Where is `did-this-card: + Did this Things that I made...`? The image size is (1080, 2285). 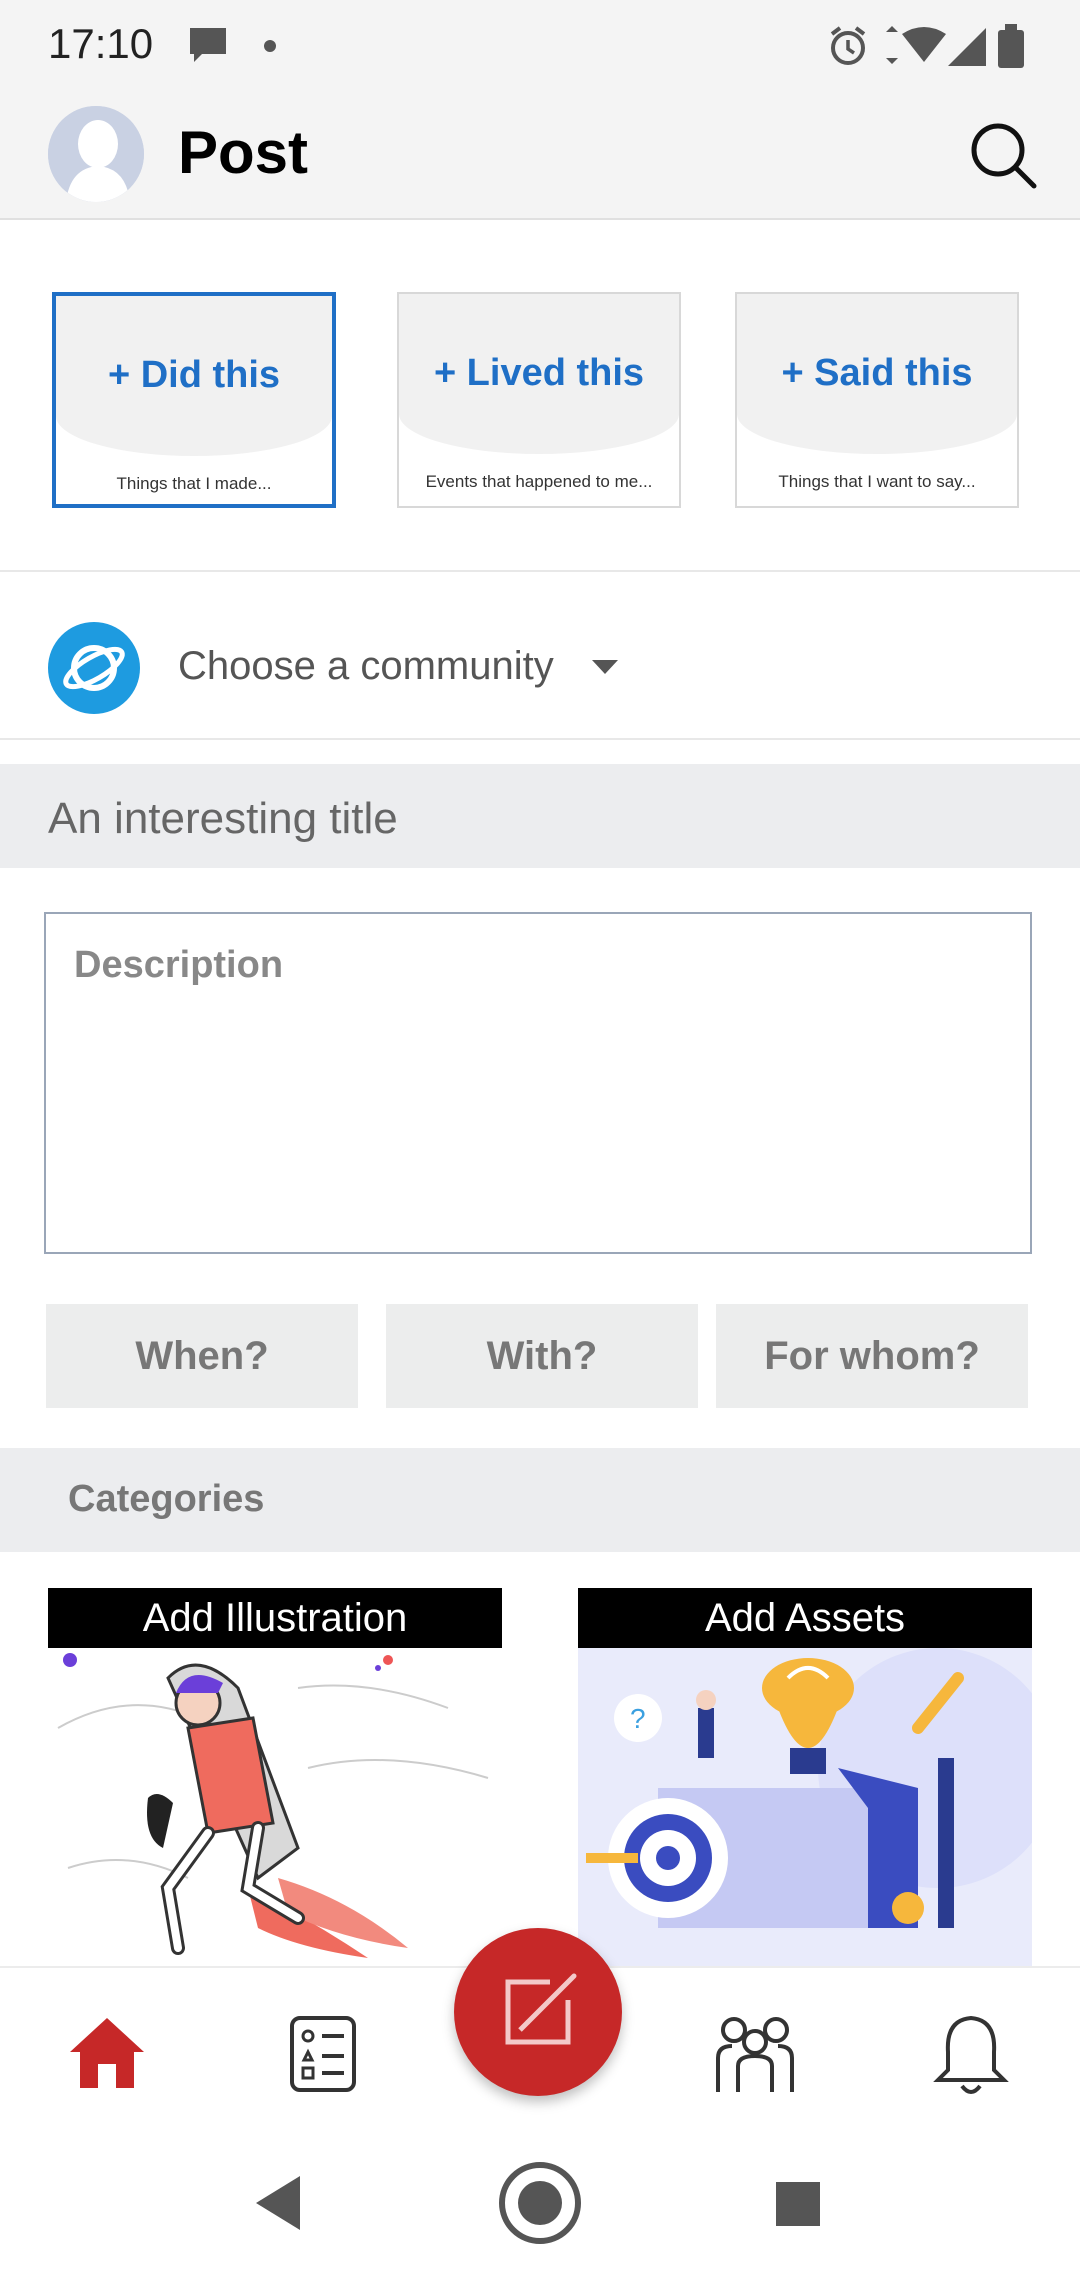
did-this-card: + Did this Things that I made... is located at coordinates (194, 400).